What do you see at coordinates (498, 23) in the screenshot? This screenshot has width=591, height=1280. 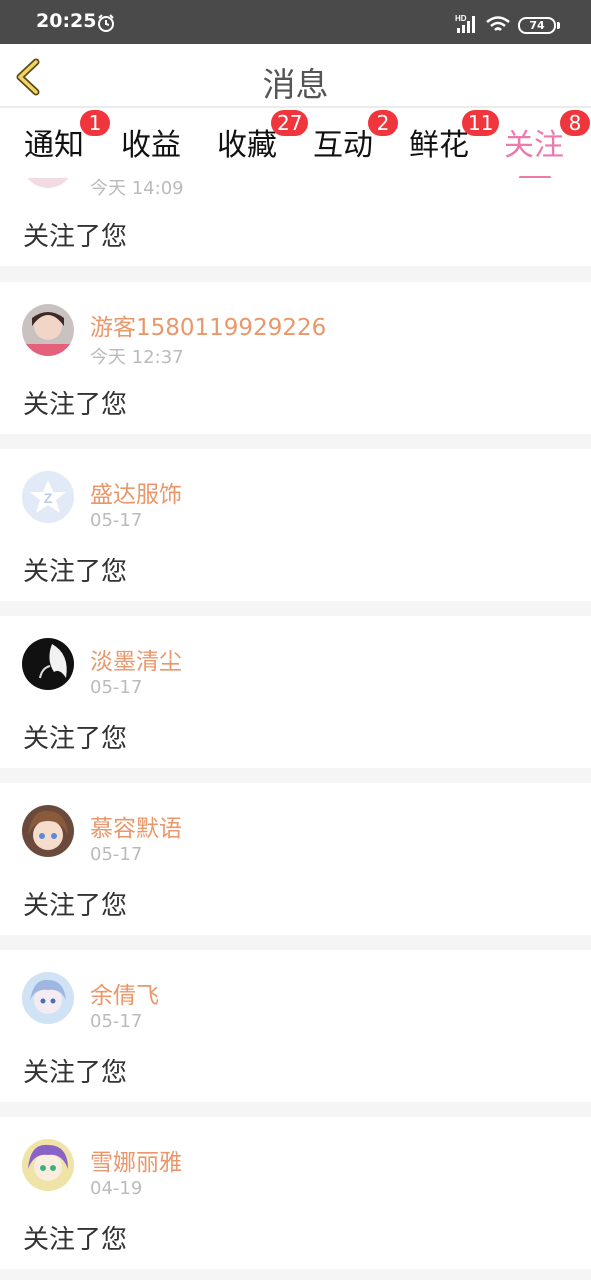 I see `wifi-icon` at bounding box center [498, 23].